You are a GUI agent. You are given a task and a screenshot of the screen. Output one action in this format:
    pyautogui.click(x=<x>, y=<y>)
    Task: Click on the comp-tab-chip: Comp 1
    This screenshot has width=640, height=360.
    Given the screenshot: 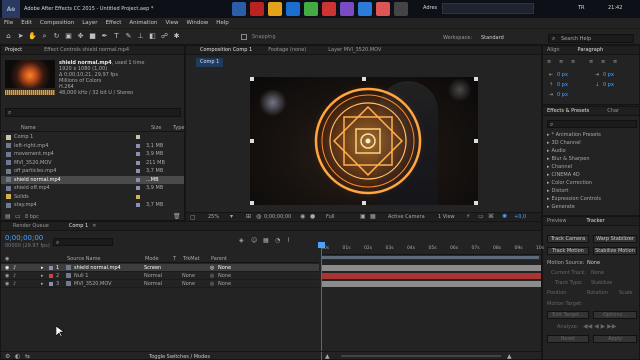 What is the action you would take?
    pyautogui.click(x=210, y=62)
    